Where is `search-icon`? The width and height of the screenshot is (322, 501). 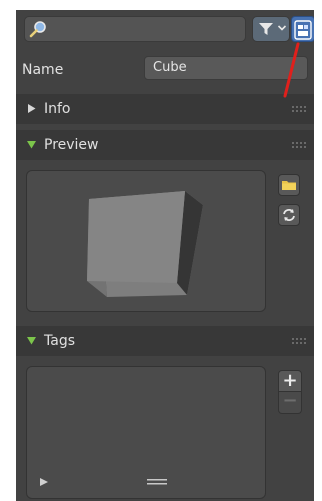
search-icon is located at coordinates (37, 29).